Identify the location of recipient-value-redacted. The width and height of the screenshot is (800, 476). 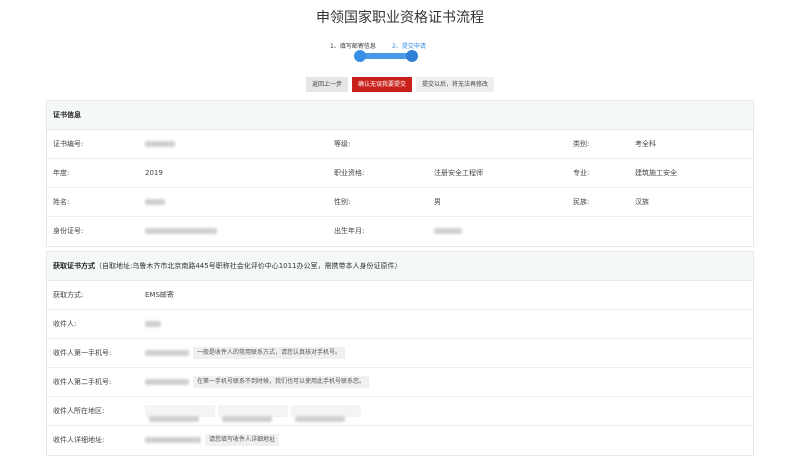
(153, 324).